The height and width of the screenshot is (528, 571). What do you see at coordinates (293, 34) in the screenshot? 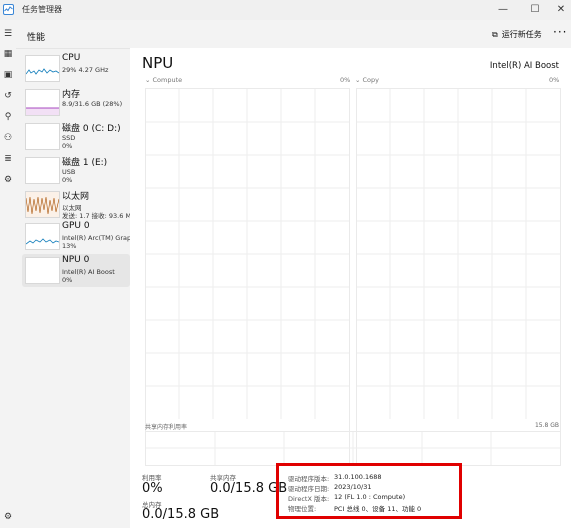
I see `page-header: 性能 ⧉ 运行新任务 ···` at bounding box center [293, 34].